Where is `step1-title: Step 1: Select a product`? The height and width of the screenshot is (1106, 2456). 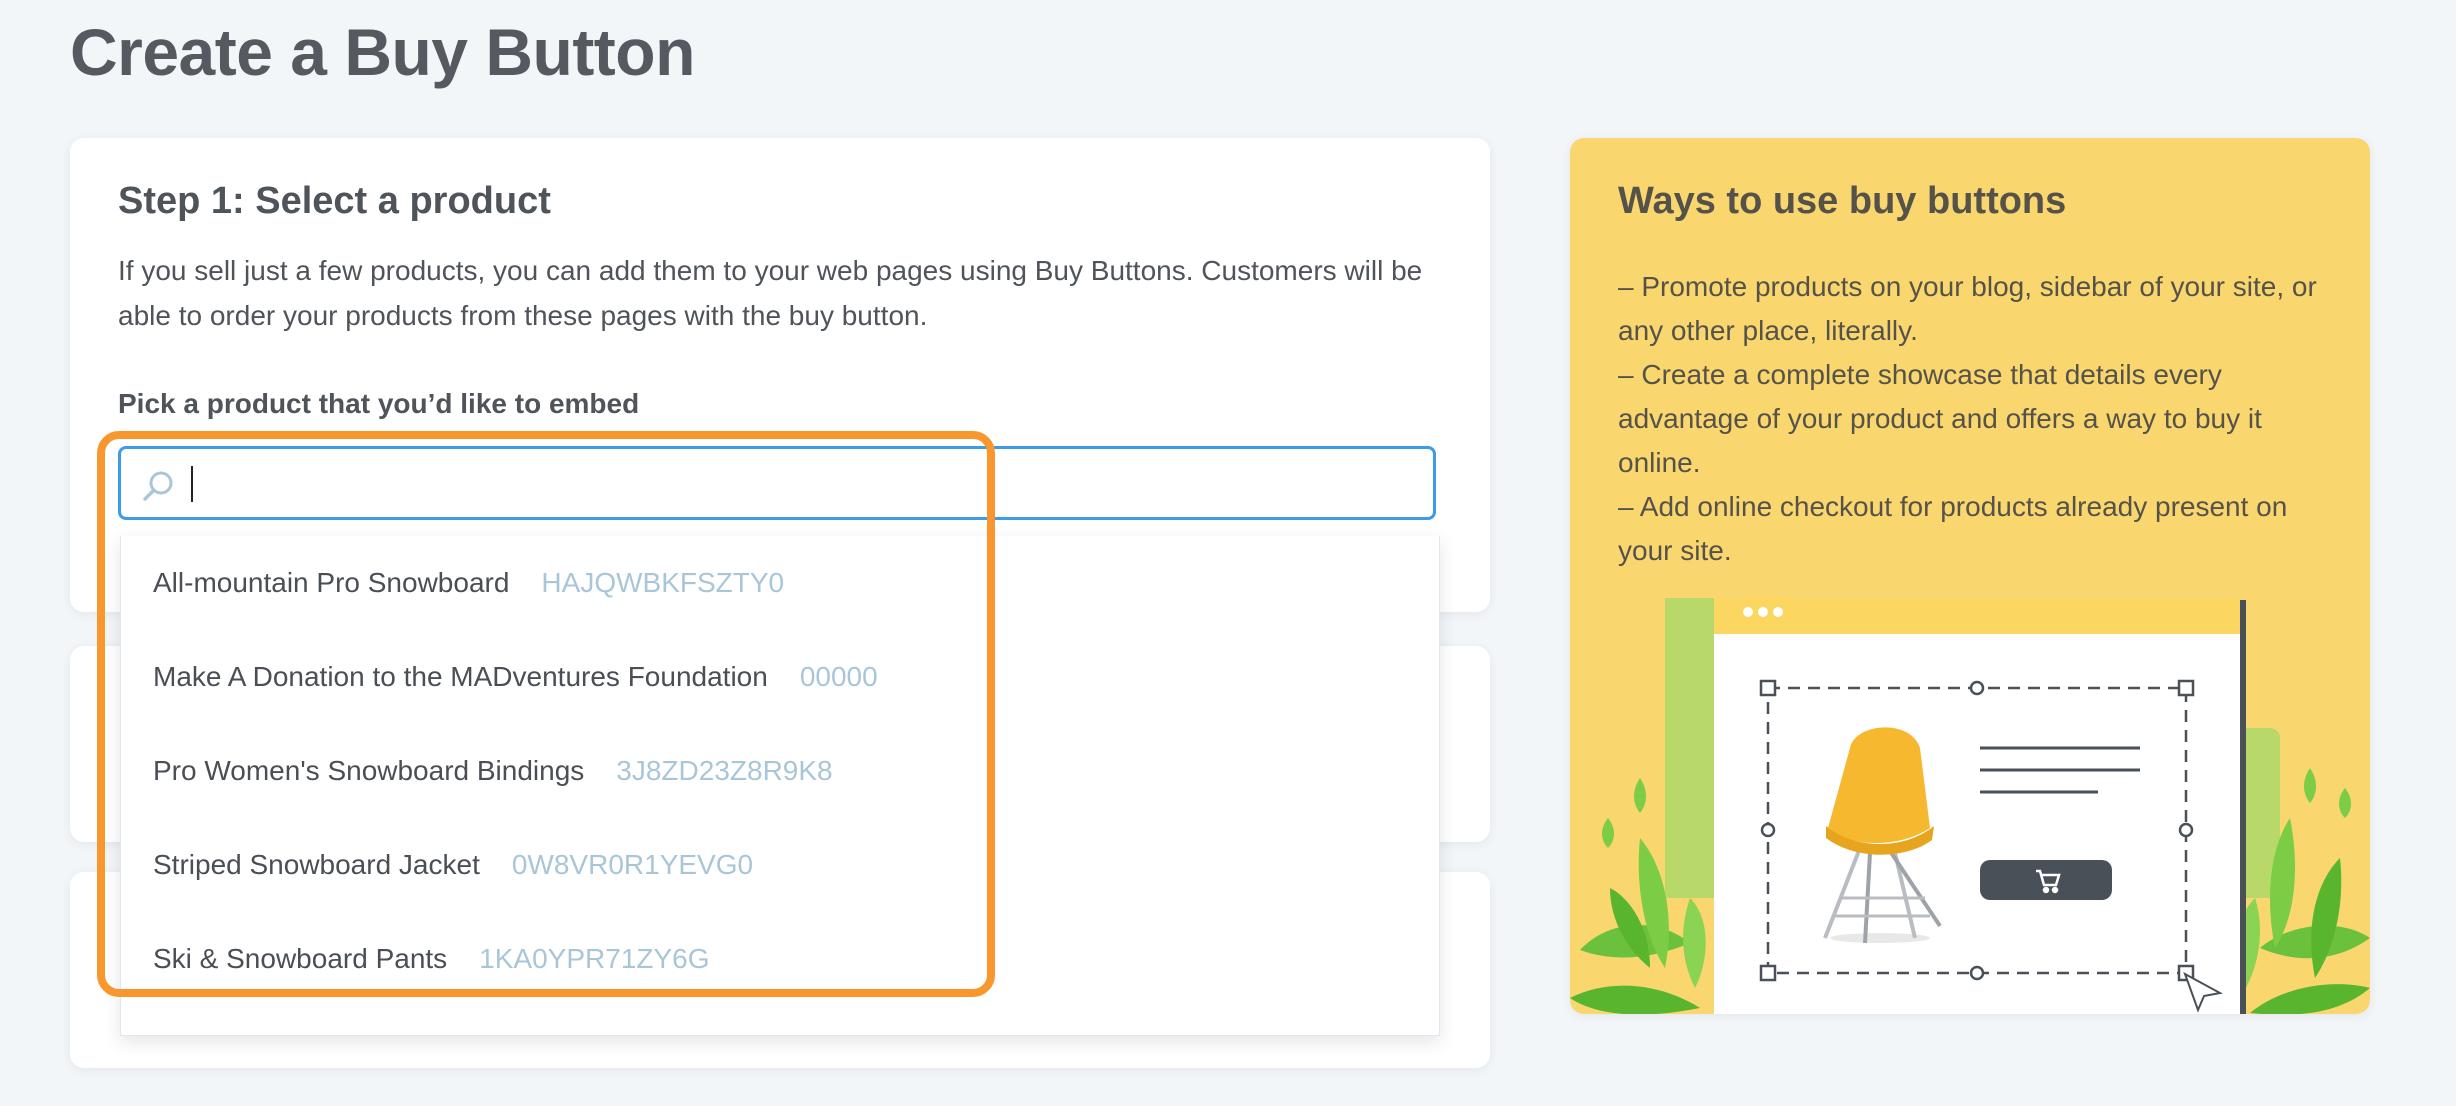
step1-title: Step 1: Select a product is located at coordinates (334, 201).